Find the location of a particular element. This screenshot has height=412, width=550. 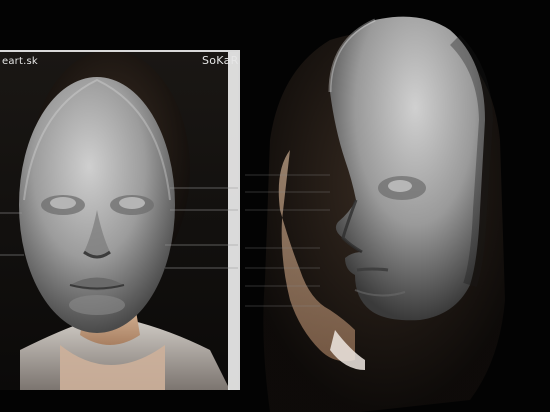

caption-left: eart.sk is located at coordinates (20, 61).